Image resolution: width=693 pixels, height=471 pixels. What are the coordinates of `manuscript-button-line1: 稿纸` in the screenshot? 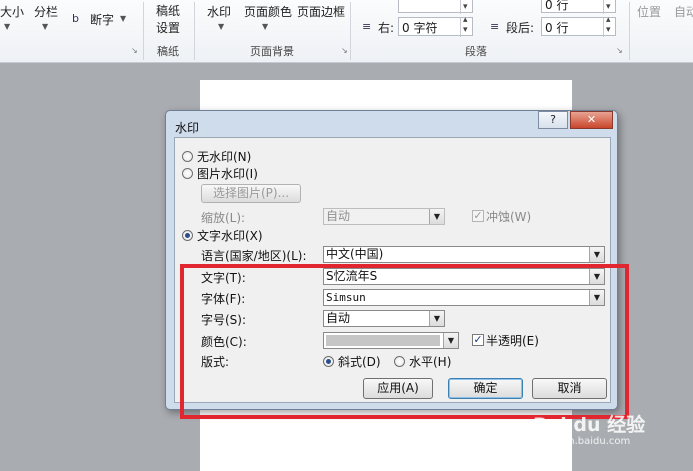 It's located at (168, 10).